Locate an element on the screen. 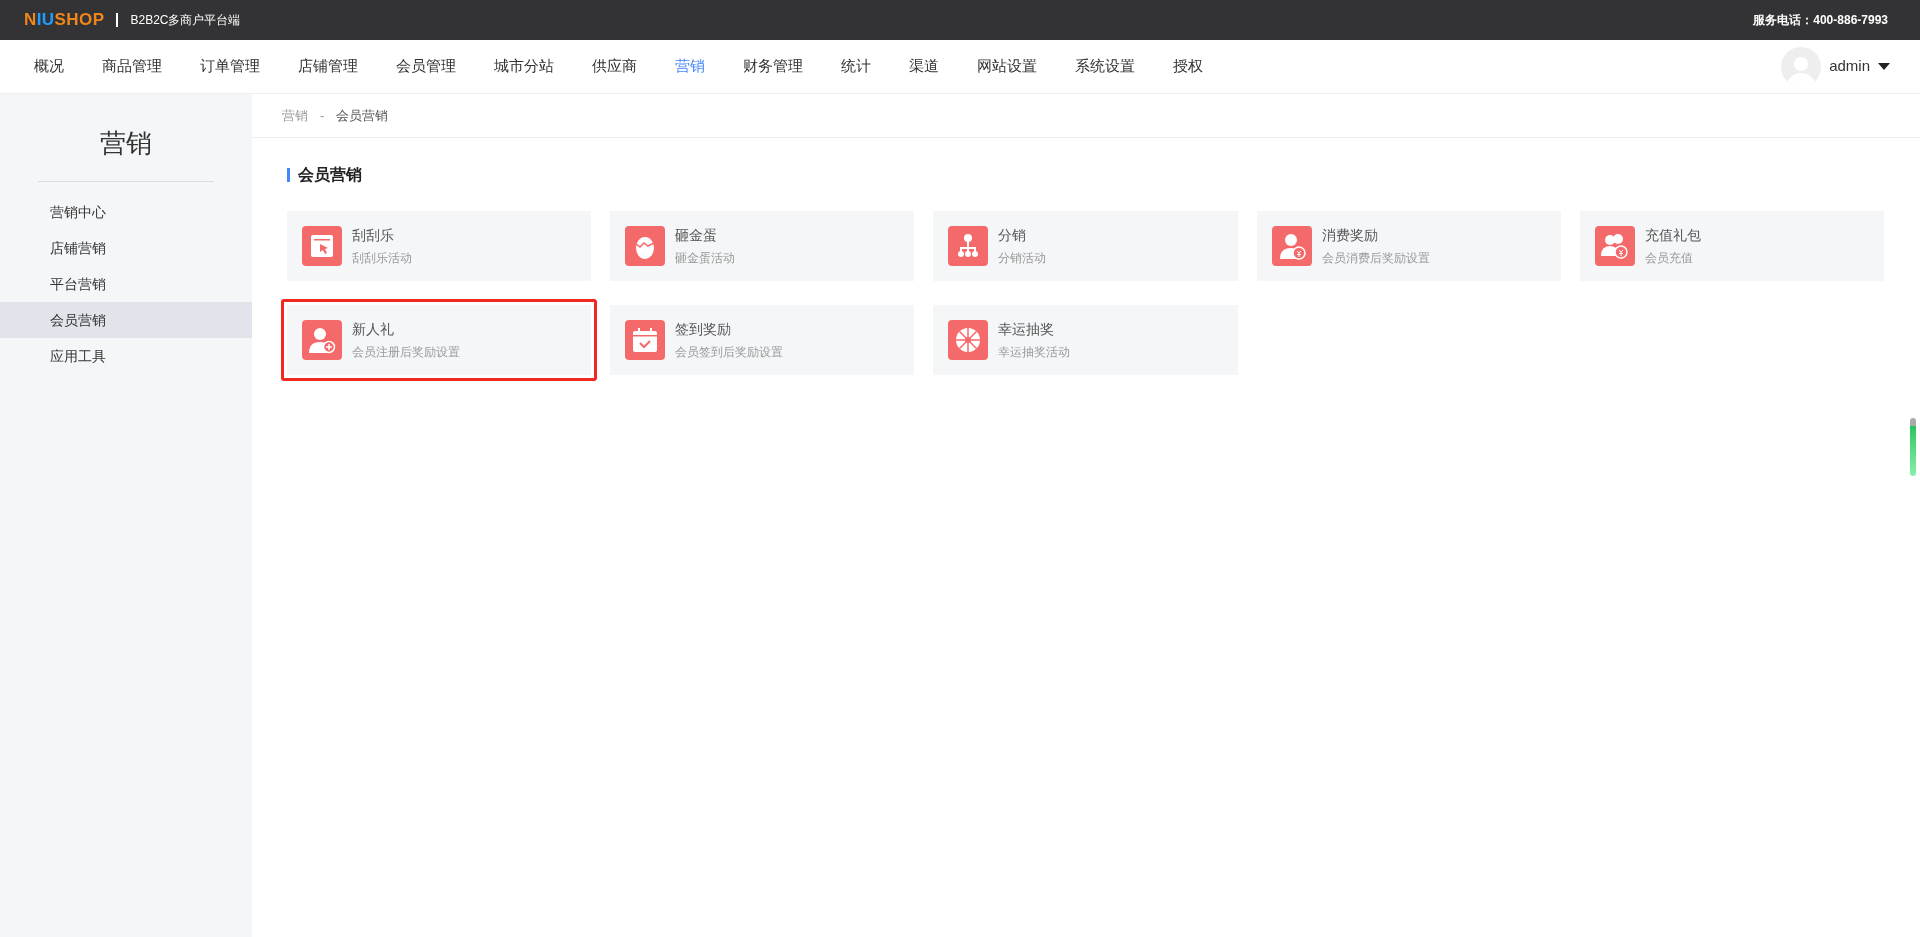 This screenshot has height=937, width=1920. nav-tab: 概况 is located at coordinates (49, 66).